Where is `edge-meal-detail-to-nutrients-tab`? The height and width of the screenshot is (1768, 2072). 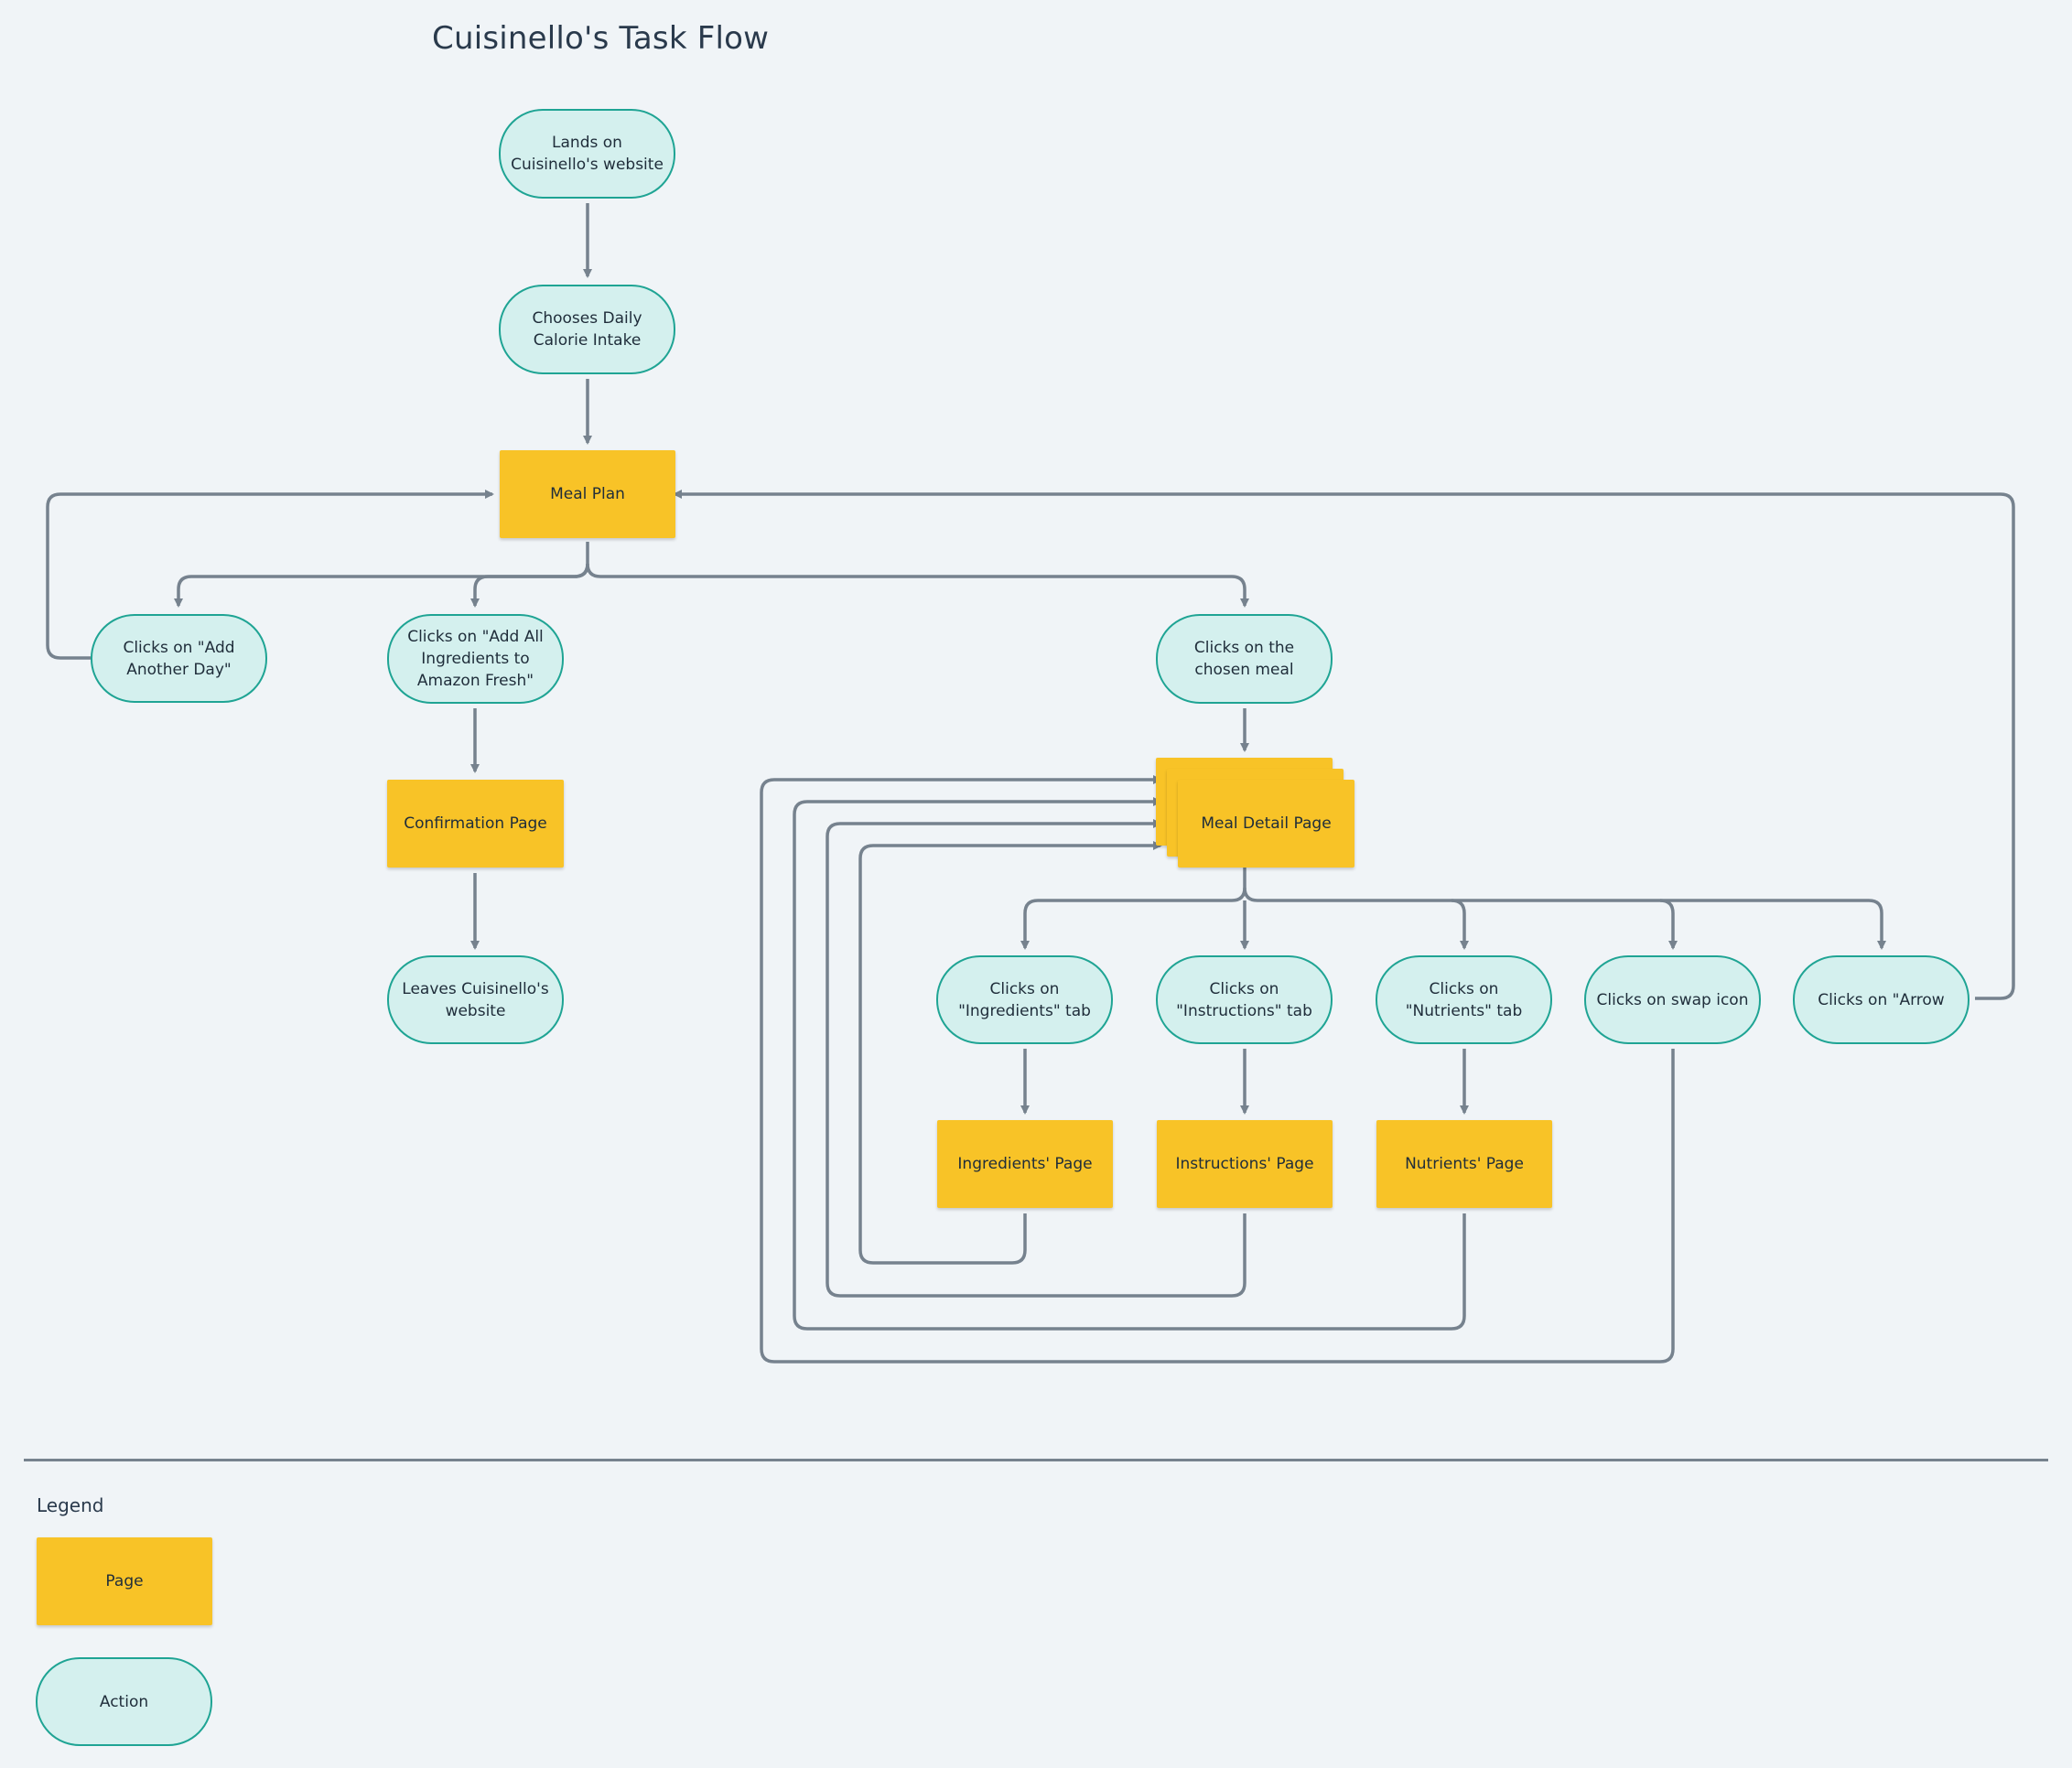
edge-meal-detail-to-nutrients-tab is located at coordinates (1356, 918).